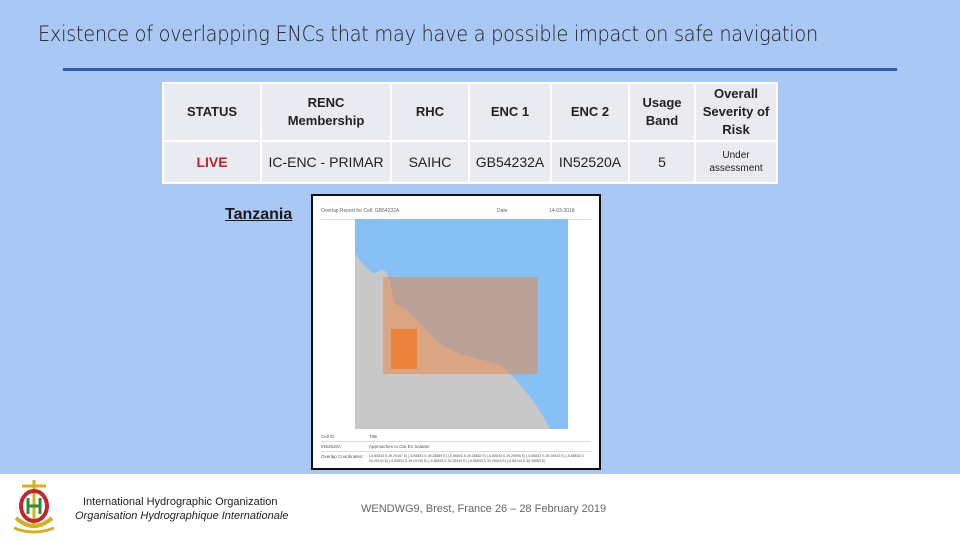  I want to click on header-rhc: RHC, so click(430, 112).